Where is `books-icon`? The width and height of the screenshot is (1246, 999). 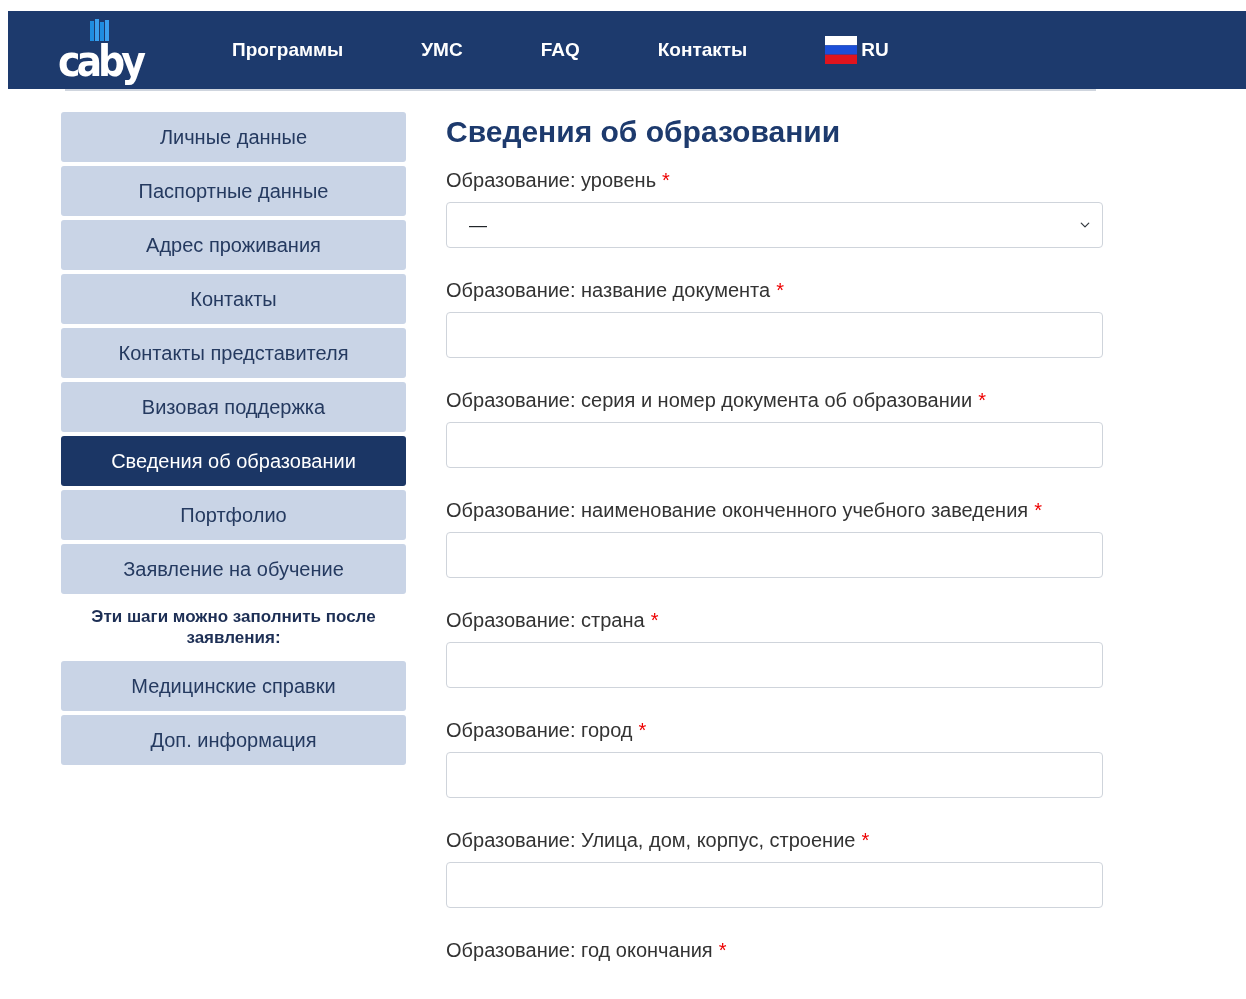
books-icon is located at coordinates (100, 31).